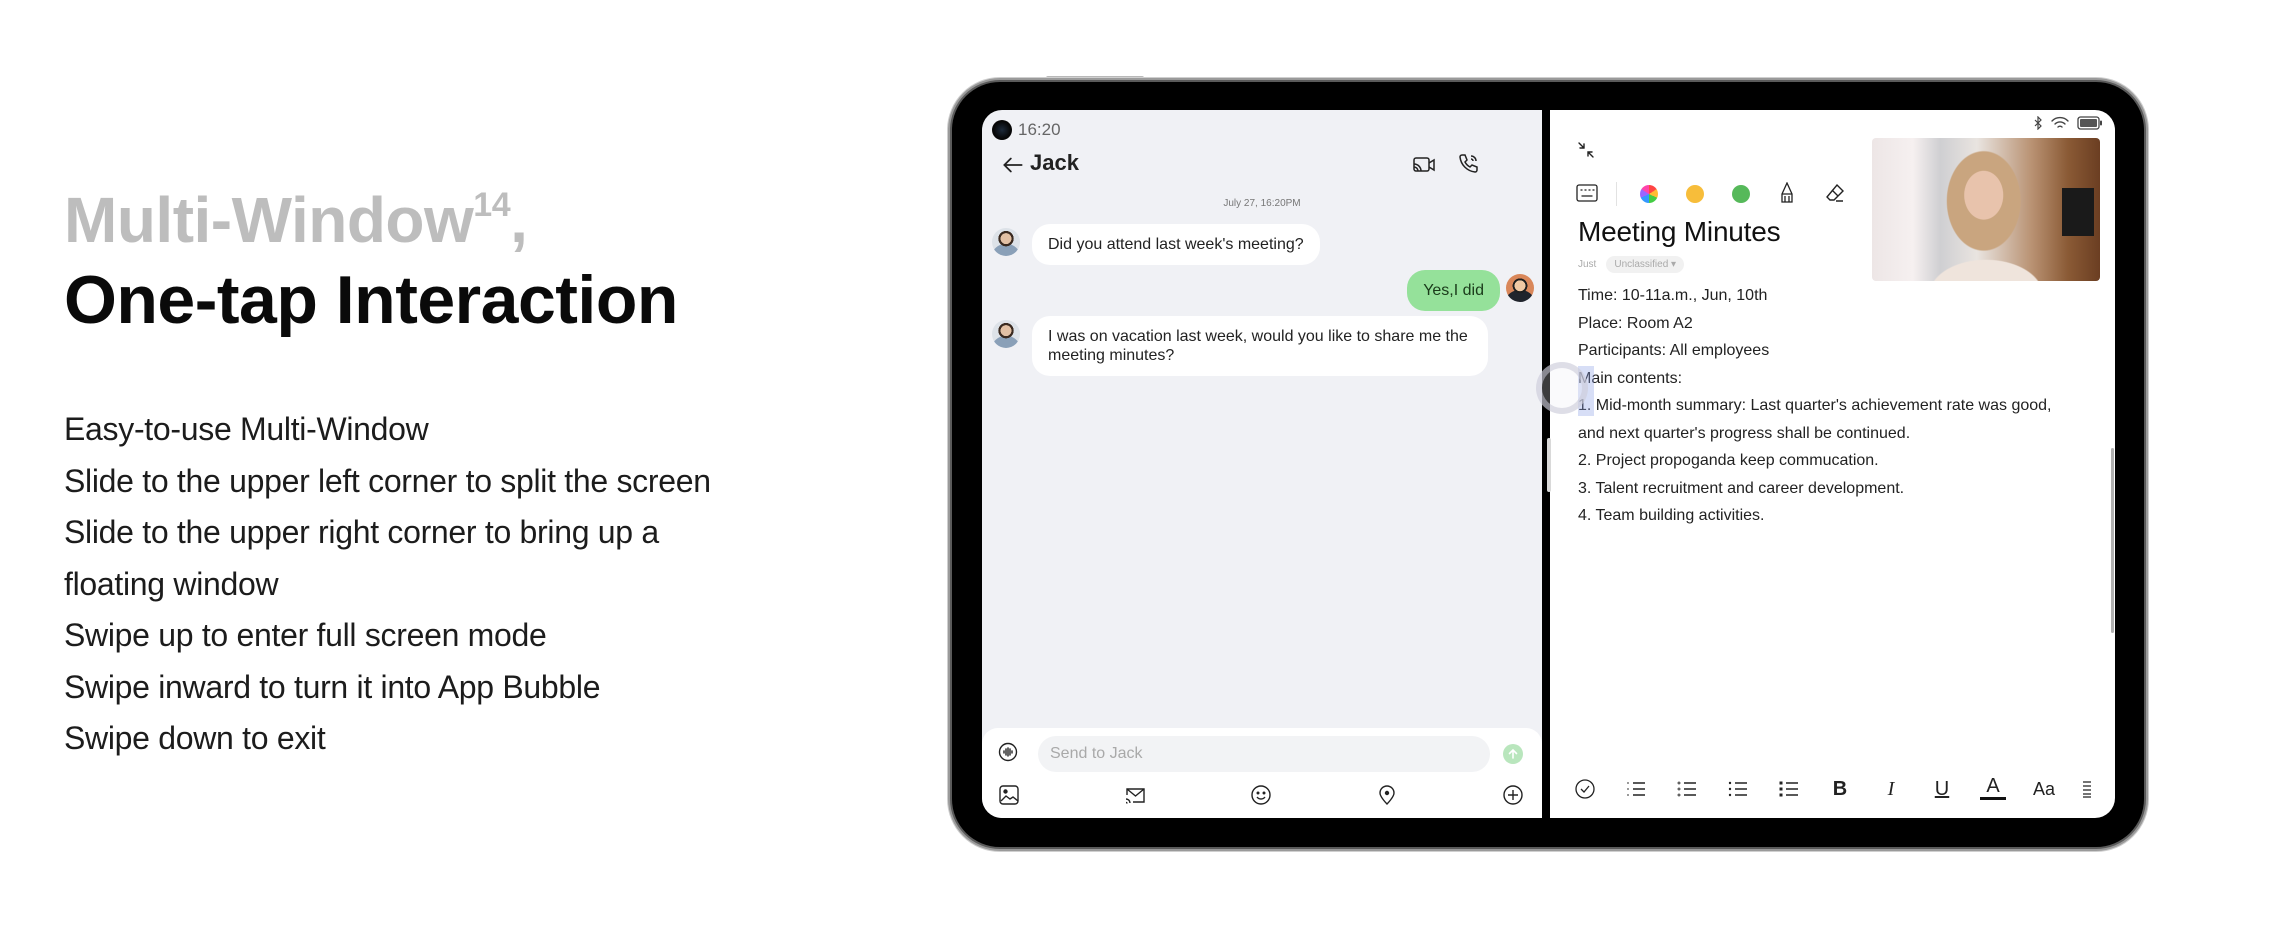 This screenshot has height=928, width=2284. What do you see at coordinates (1468, 164) in the screenshot?
I see `phone-call-icon` at bounding box center [1468, 164].